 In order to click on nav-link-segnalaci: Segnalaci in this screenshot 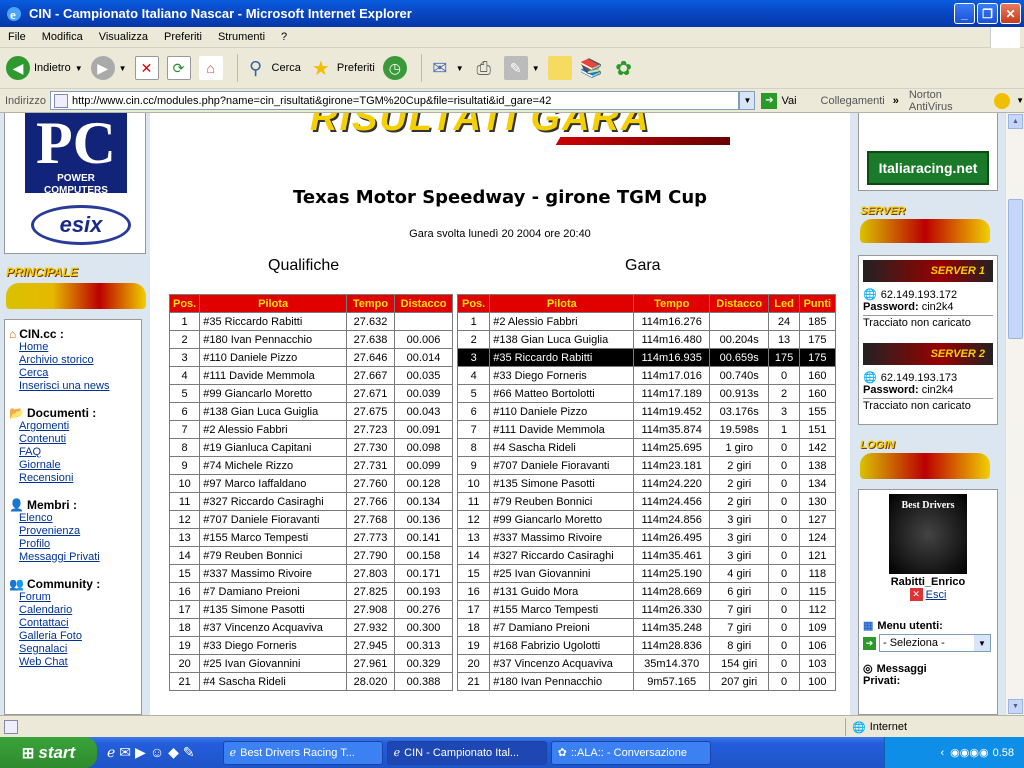, I will do `click(73, 649)`.